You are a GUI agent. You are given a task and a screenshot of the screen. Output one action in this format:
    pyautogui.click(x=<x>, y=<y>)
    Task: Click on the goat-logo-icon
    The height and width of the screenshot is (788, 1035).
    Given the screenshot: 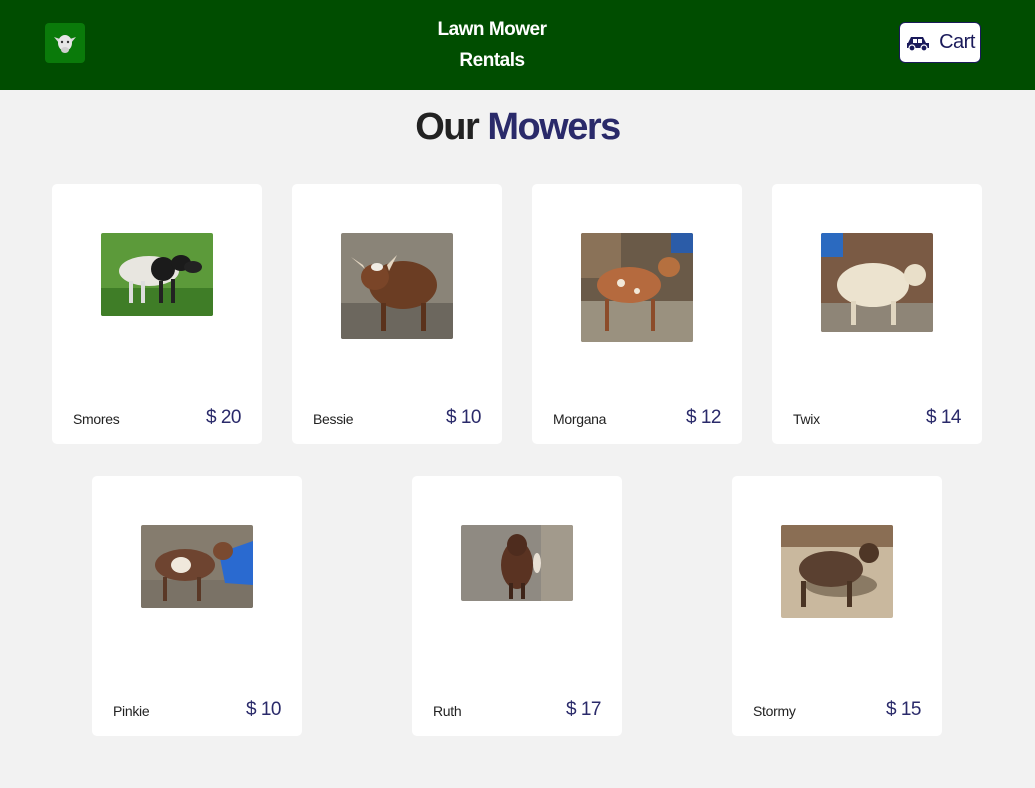 What is the action you would take?
    pyautogui.click(x=65, y=43)
    